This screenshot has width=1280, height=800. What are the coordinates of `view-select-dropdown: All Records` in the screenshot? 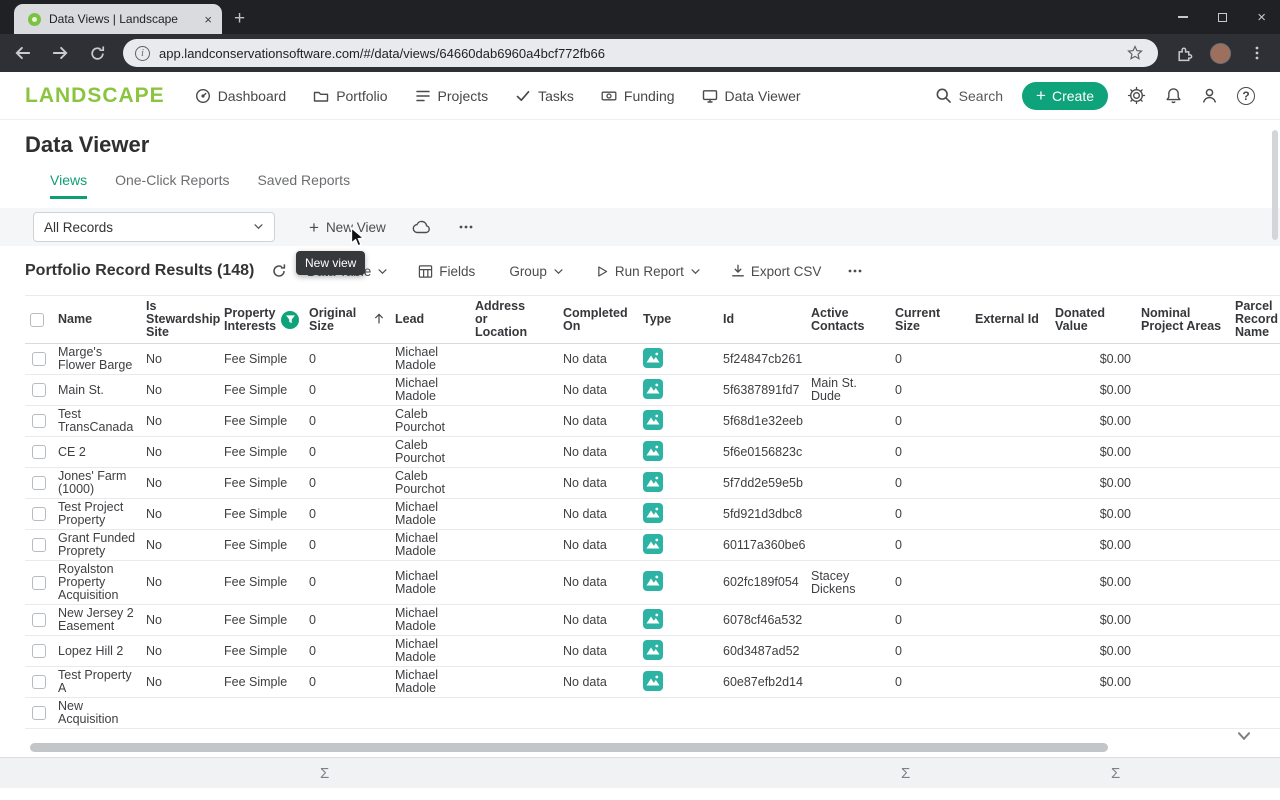 It's located at (154, 227).